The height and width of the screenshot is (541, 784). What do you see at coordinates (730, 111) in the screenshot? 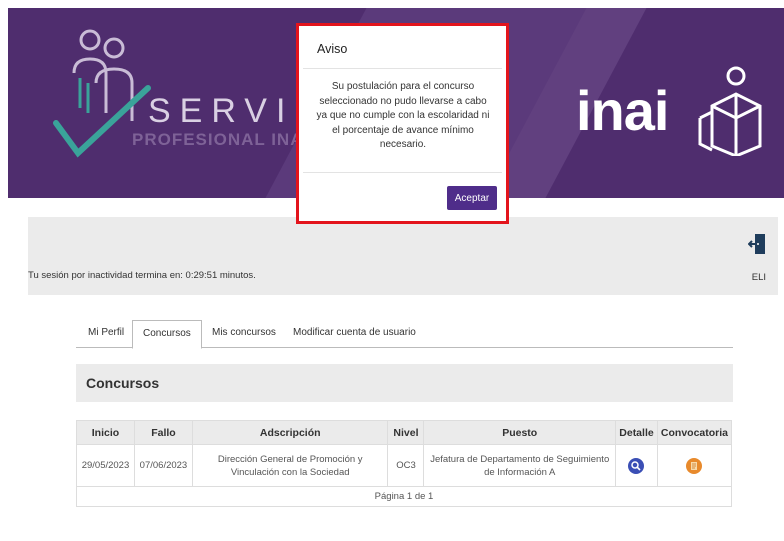
I see `inai-ballot-box-icon` at bounding box center [730, 111].